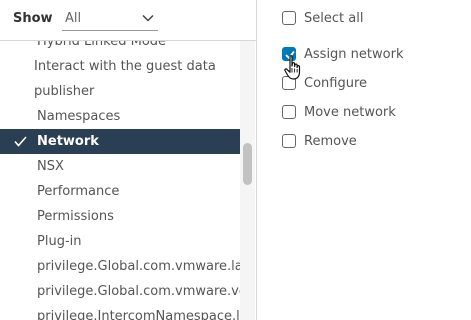 This screenshot has width=471, height=320. I want to click on scrollbar-thumb, so click(247, 164).